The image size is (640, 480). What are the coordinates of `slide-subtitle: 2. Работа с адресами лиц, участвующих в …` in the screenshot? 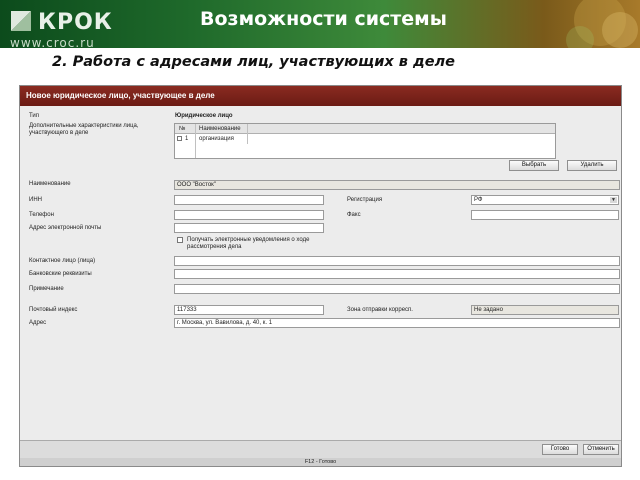 It's located at (253, 62).